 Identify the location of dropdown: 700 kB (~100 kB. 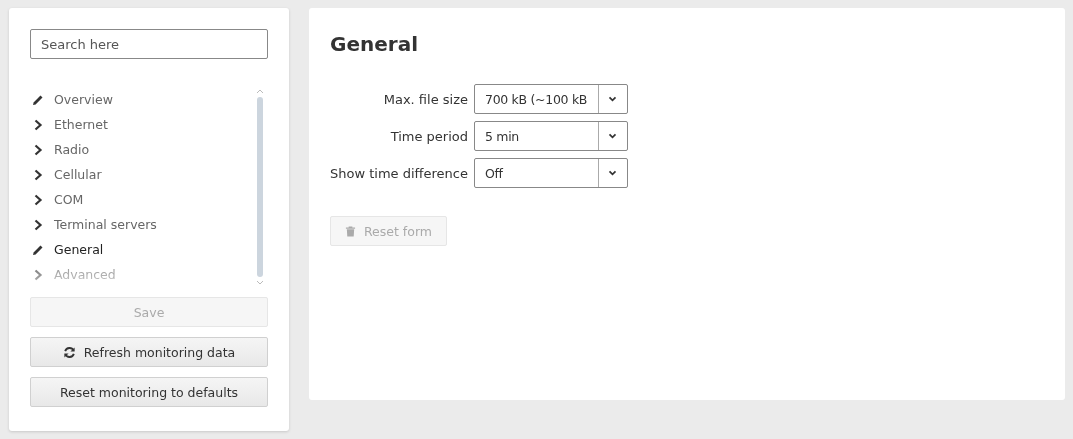
(551, 99).